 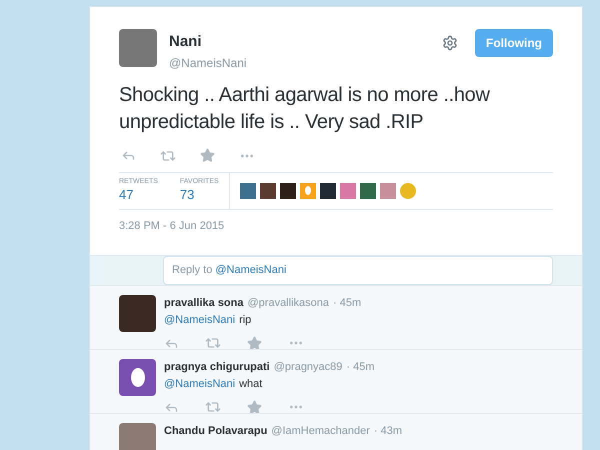 I want to click on following-button: Following, so click(x=514, y=43).